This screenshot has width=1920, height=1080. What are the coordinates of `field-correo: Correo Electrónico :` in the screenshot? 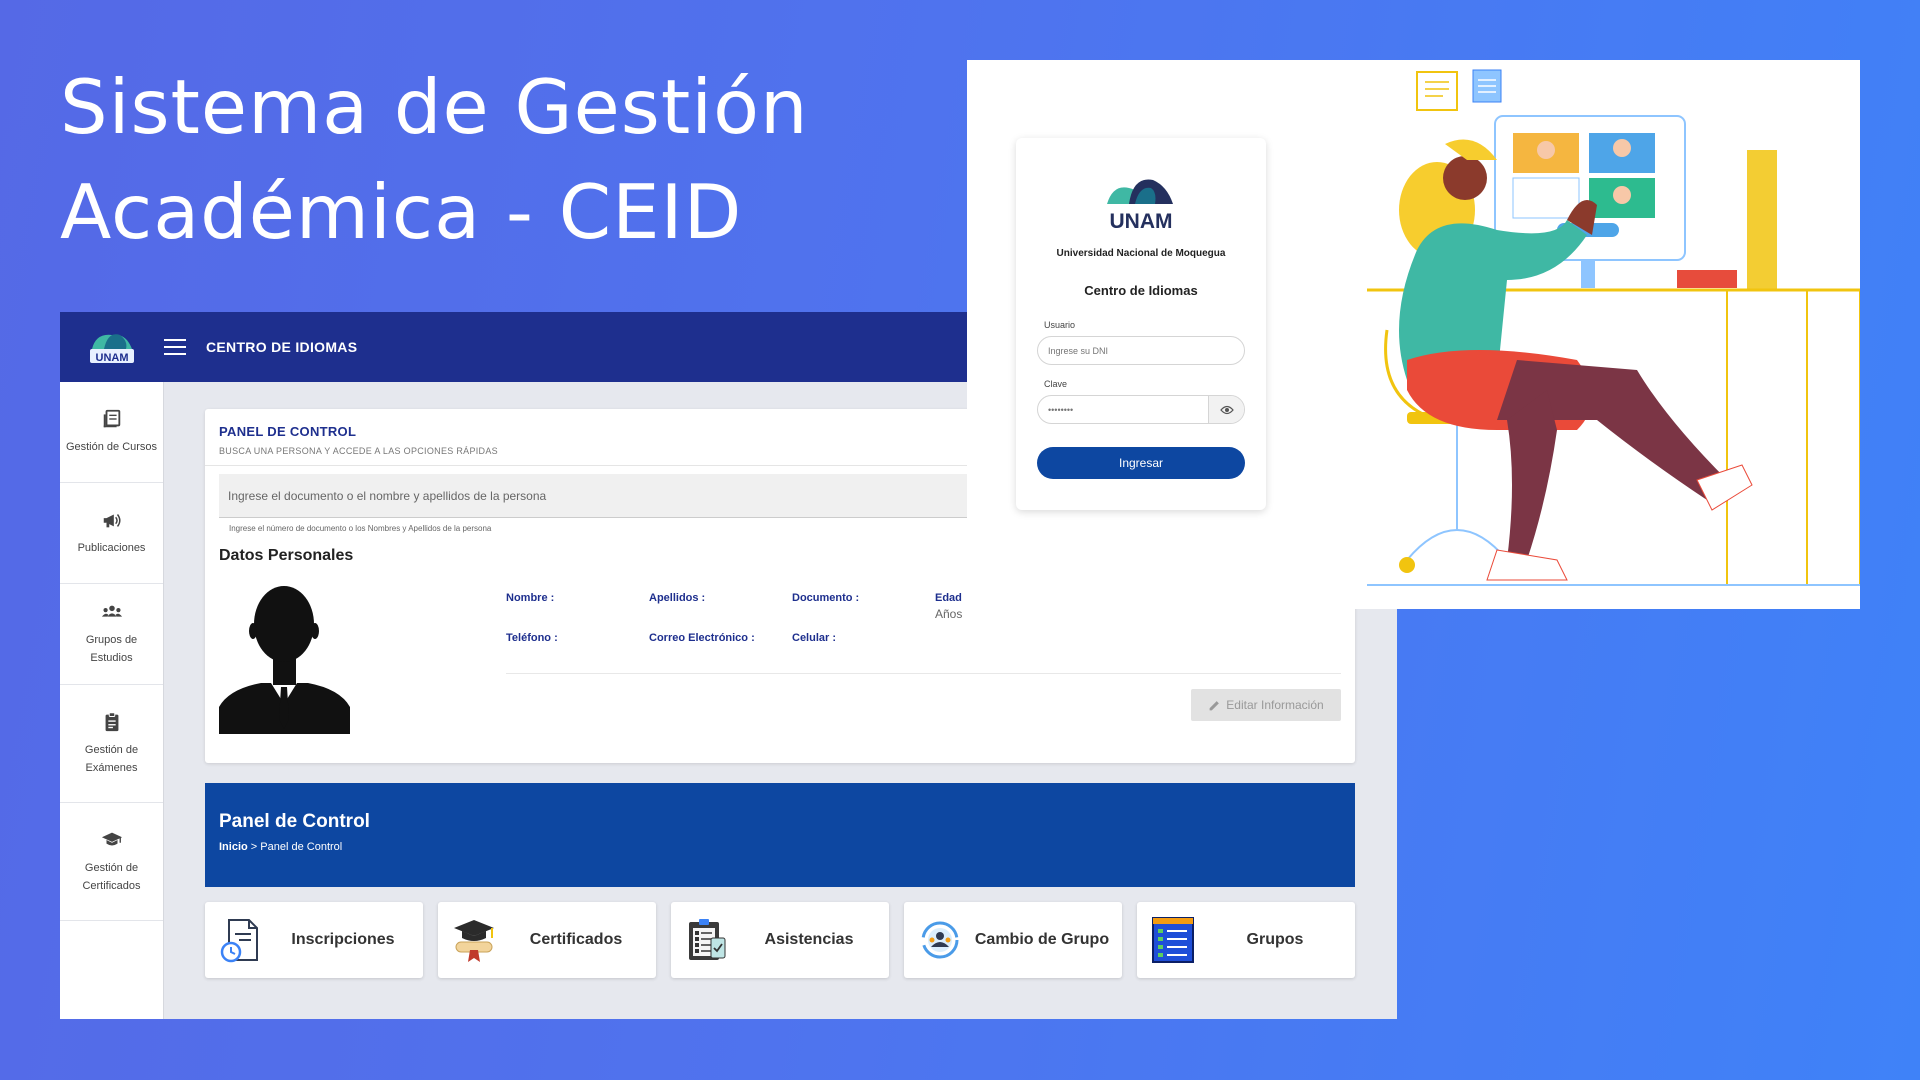 It's located at (702, 638).